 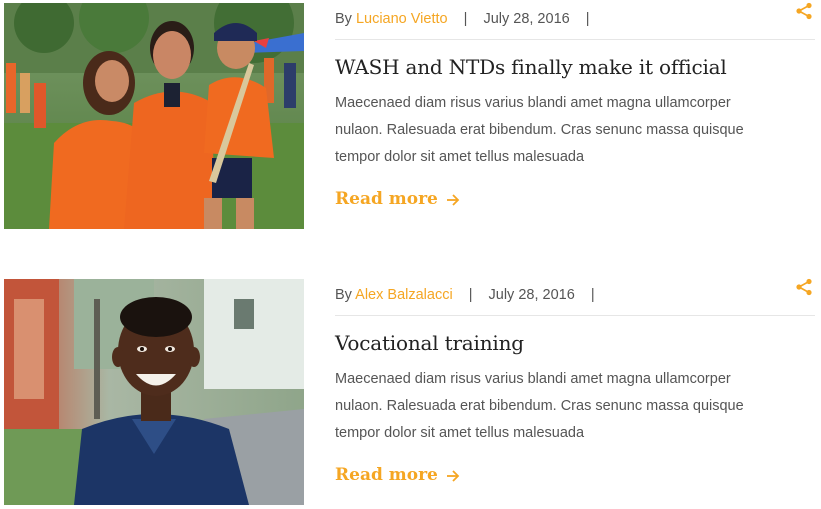 I want to click on author-link: Alex Balzalacci, so click(x=404, y=295).